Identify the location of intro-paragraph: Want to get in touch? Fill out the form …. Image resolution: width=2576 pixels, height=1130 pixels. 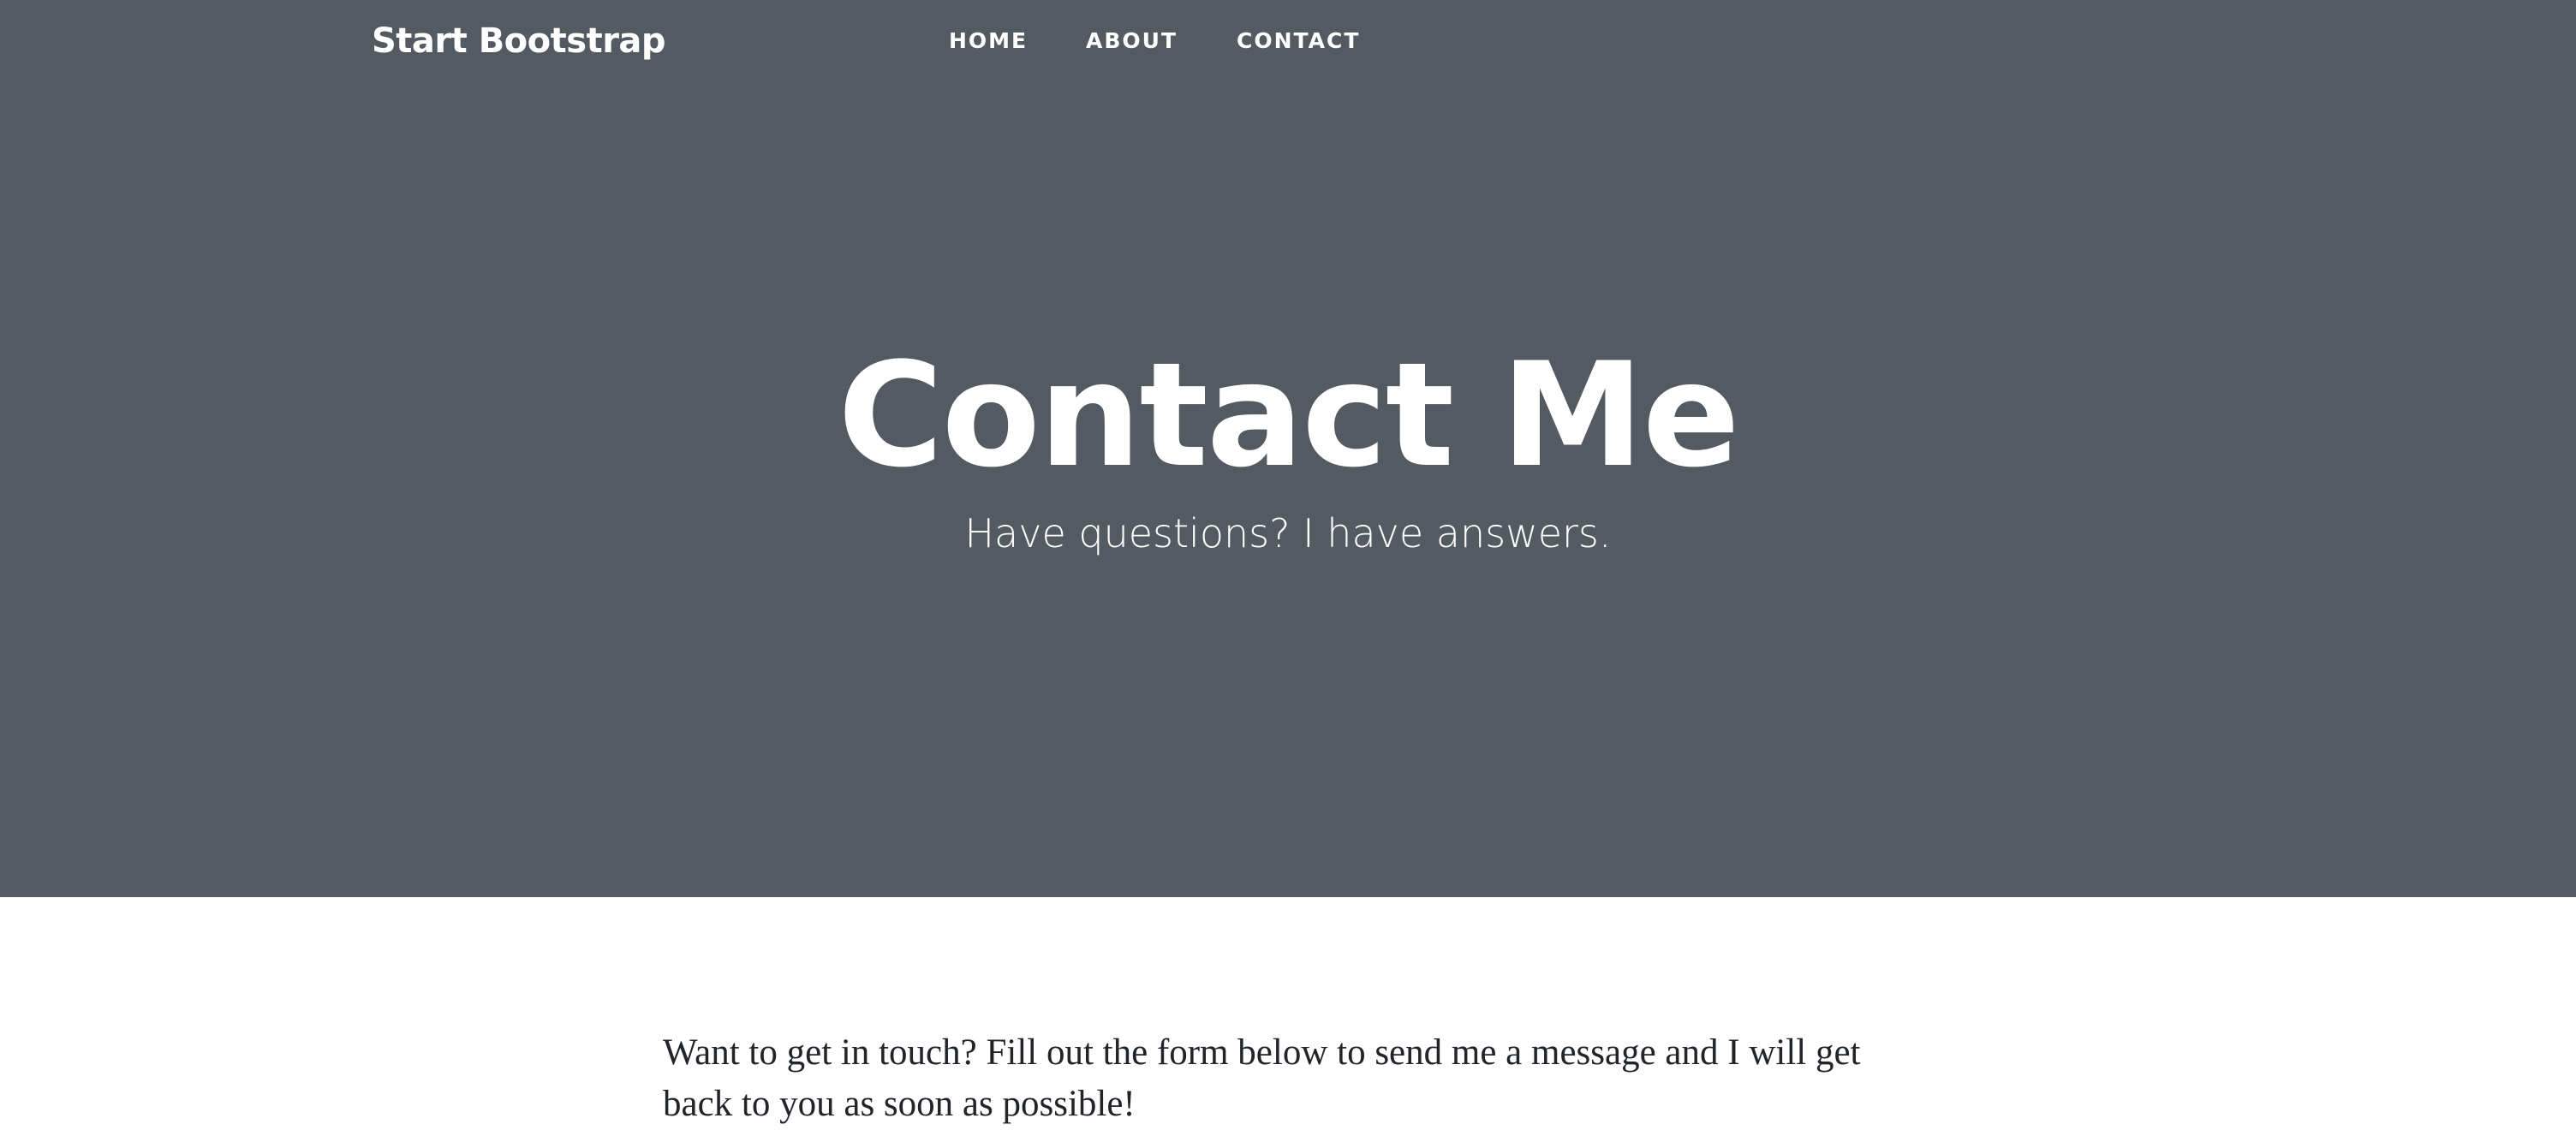
(1262, 1078).